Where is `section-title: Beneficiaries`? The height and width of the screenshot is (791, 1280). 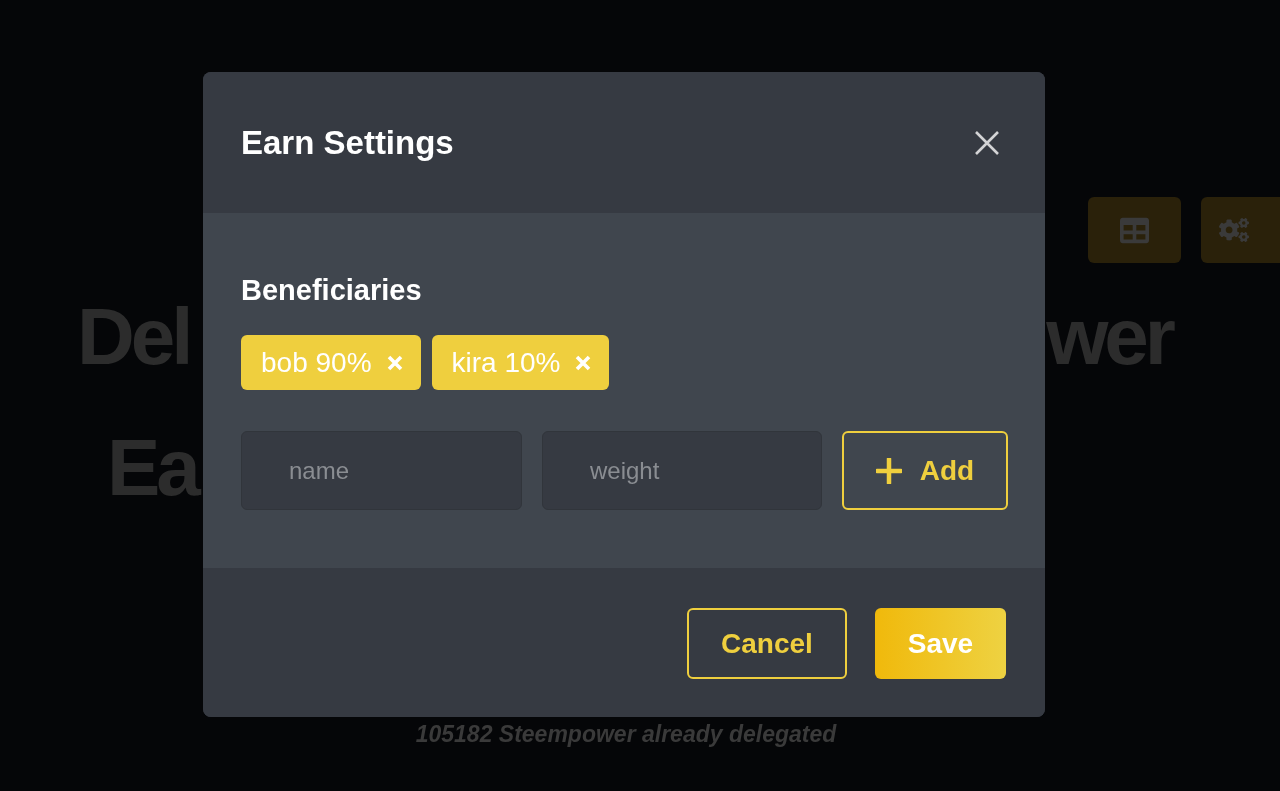 section-title: Beneficiaries is located at coordinates (331, 290).